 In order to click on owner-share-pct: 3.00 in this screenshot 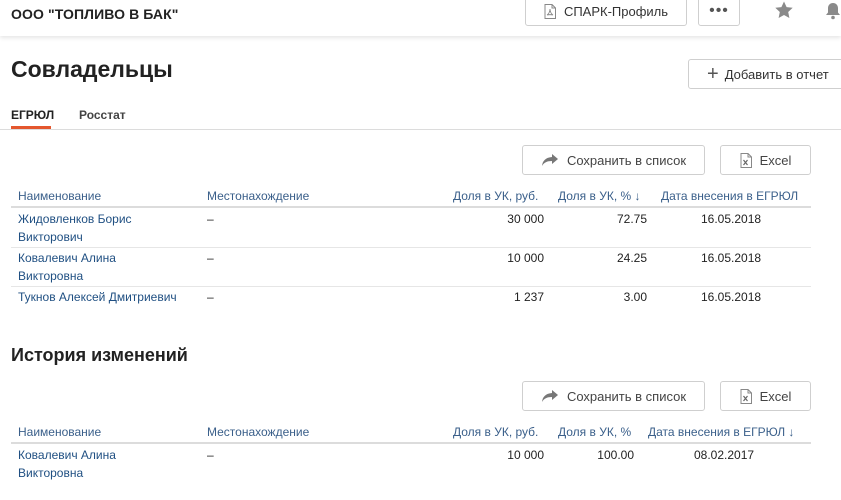, I will do `click(635, 297)`.